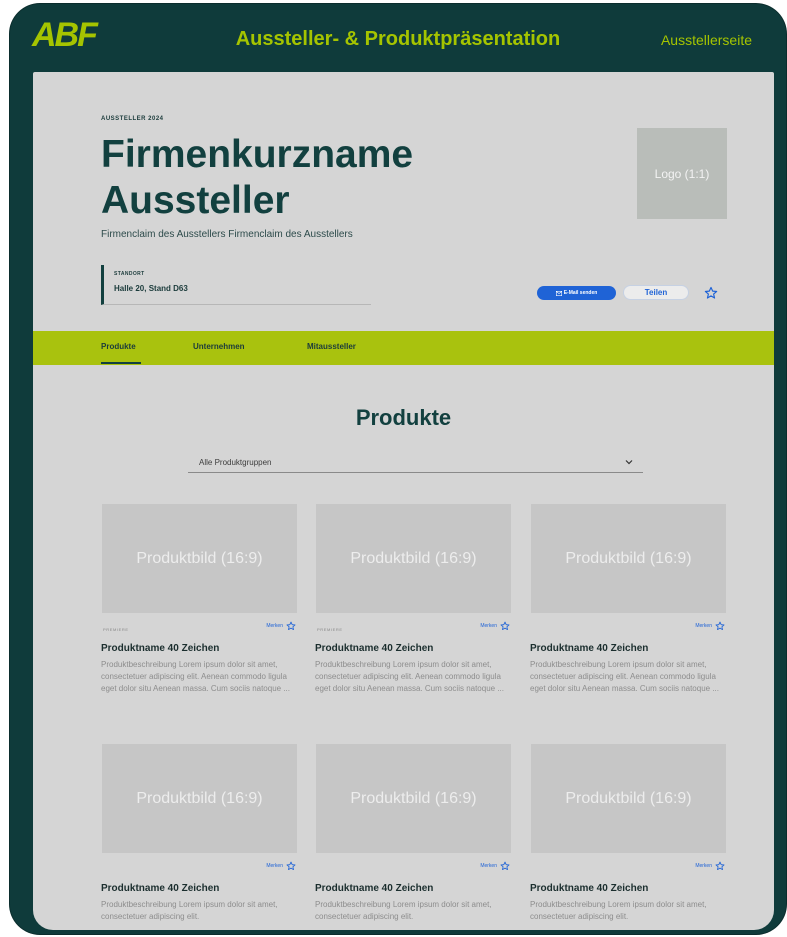  Describe the element at coordinates (257, 154) in the screenshot. I see `company-name-line1: Firmenkurzname` at that location.